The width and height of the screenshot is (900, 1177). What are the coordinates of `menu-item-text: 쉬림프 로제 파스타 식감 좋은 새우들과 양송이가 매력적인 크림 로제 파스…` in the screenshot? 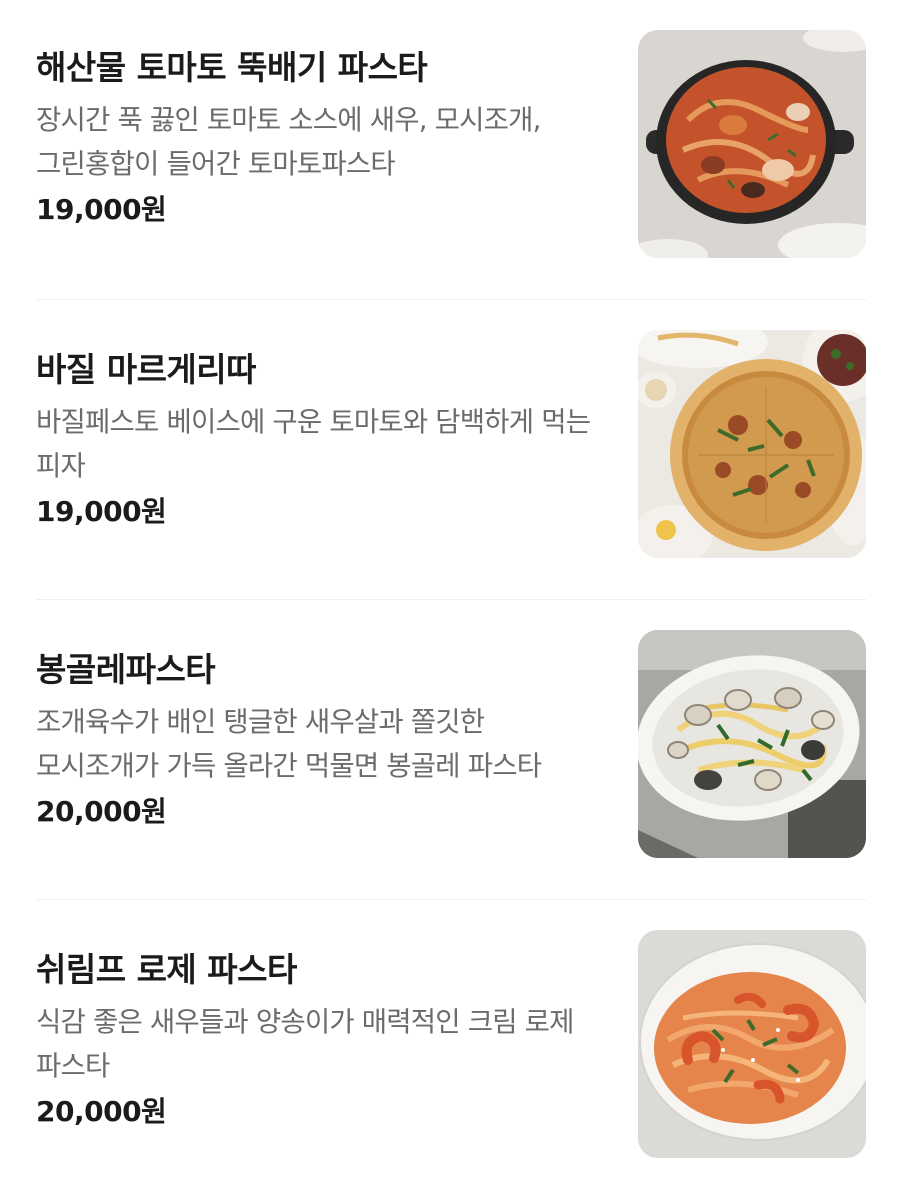 It's located at (322, 1041).